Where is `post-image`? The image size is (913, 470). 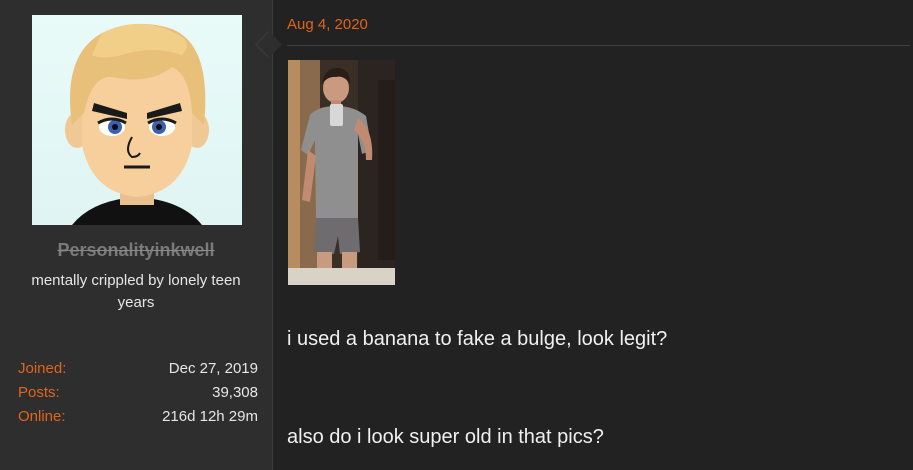
post-image is located at coordinates (341, 172).